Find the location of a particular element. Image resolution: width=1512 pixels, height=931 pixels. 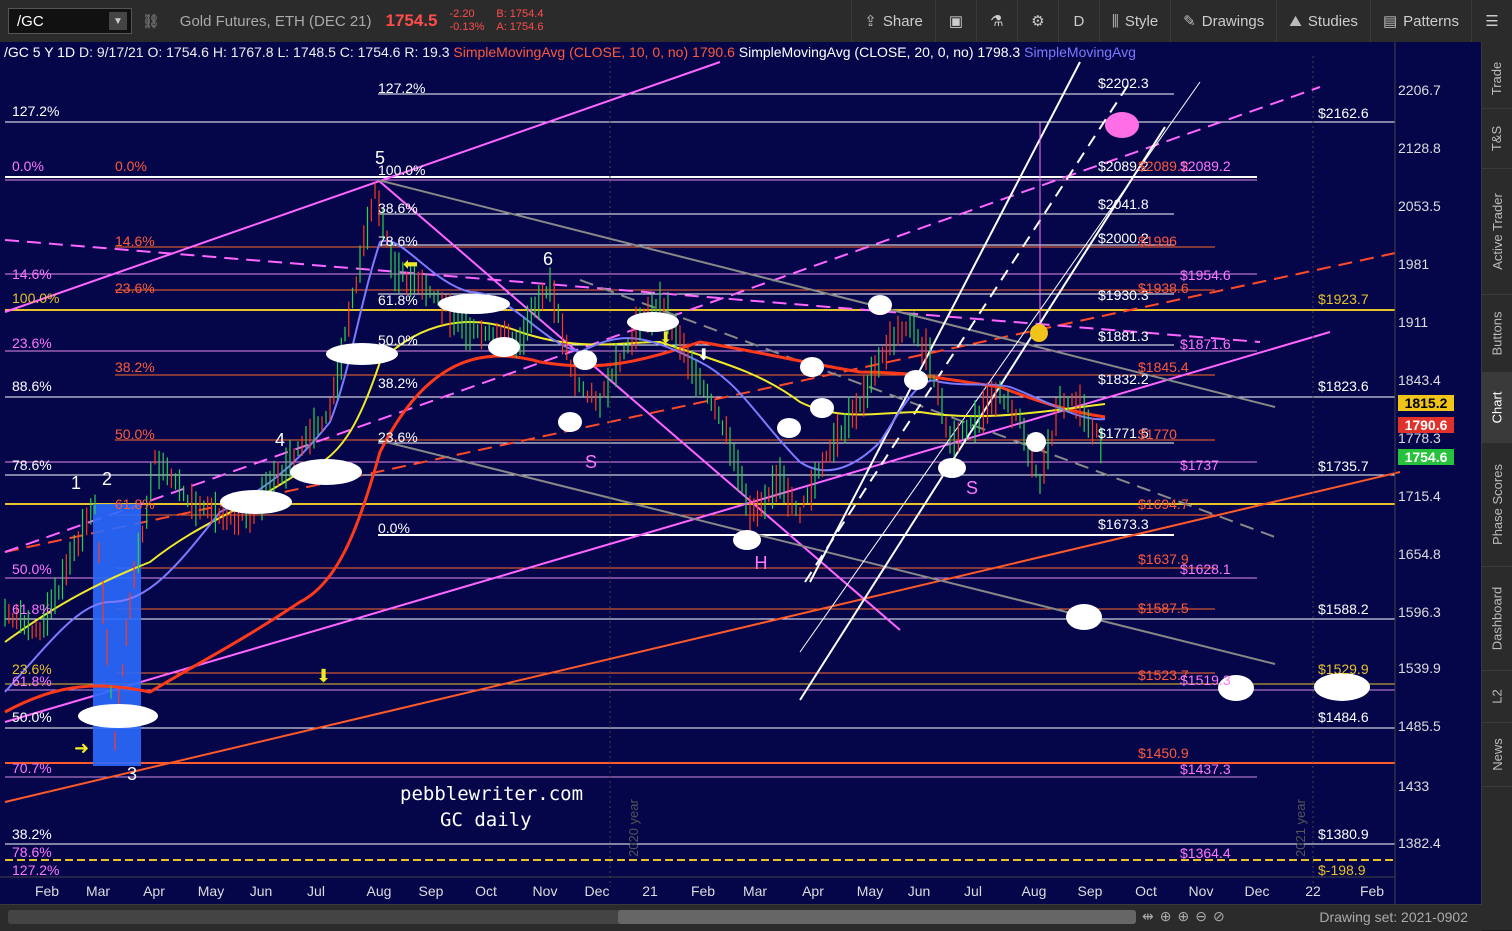

price-axis-label: 1539.9 is located at coordinates (1419, 668).